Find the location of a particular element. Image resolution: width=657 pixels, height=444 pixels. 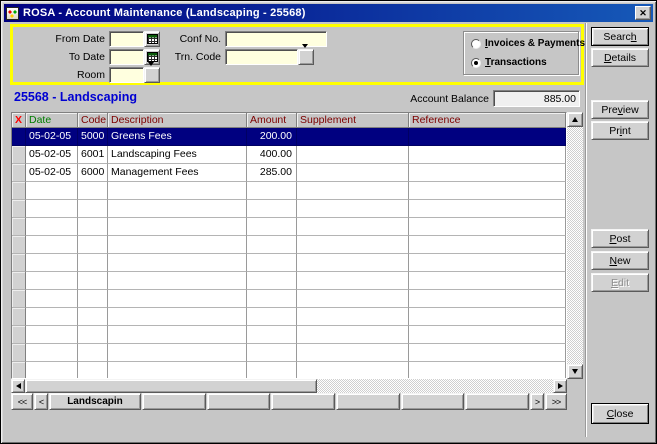

trn-code-dropdown-button is located at coordinates (306, 55).